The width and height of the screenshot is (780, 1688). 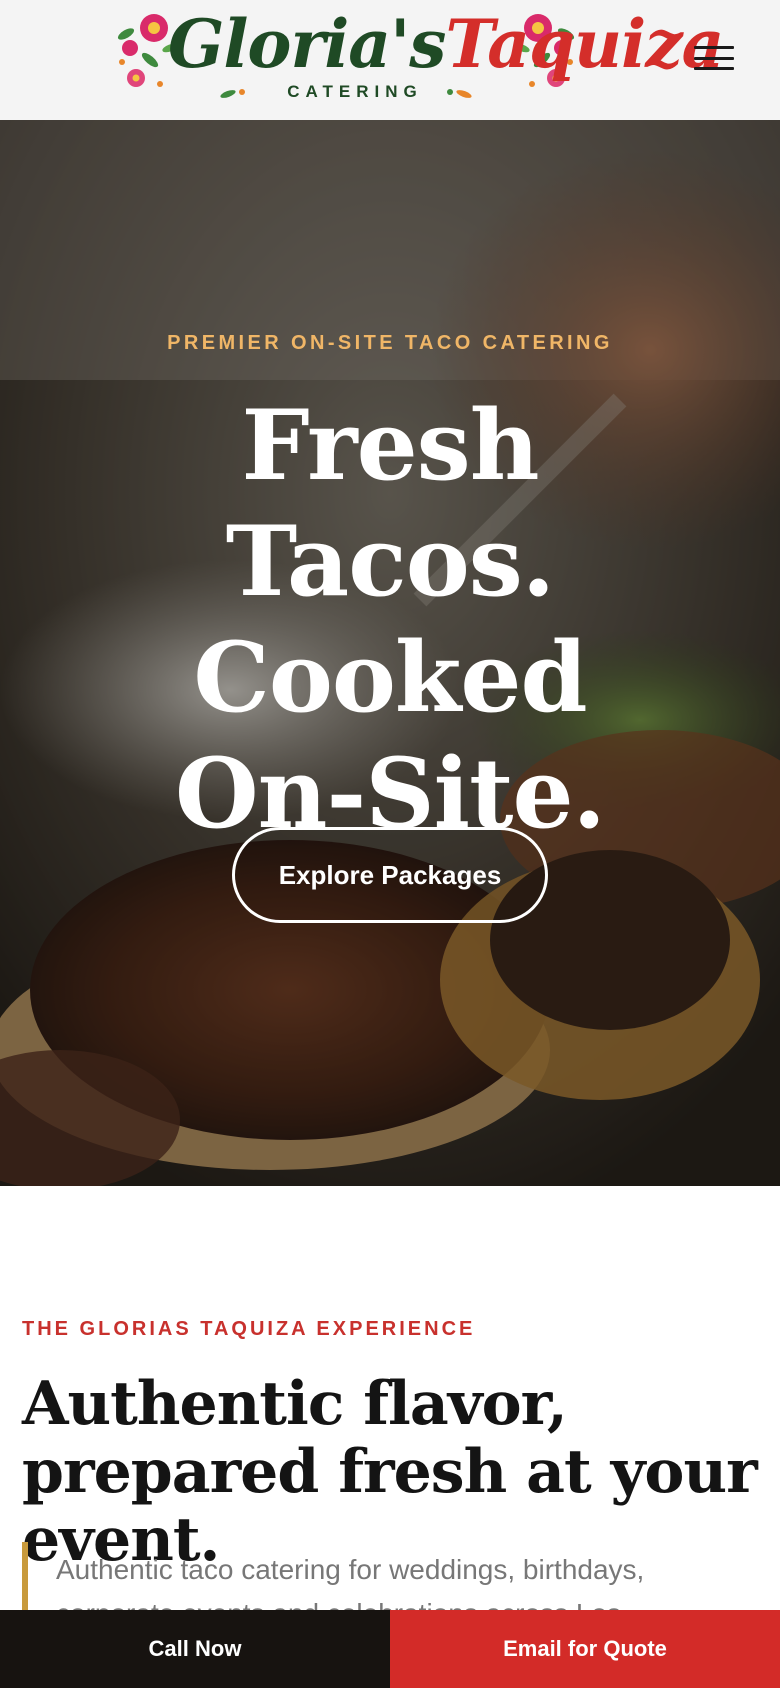 I want to click on hero-eyebrow: PREMIER ON-SITE TACO CATERING, so click(x=390, y=343).